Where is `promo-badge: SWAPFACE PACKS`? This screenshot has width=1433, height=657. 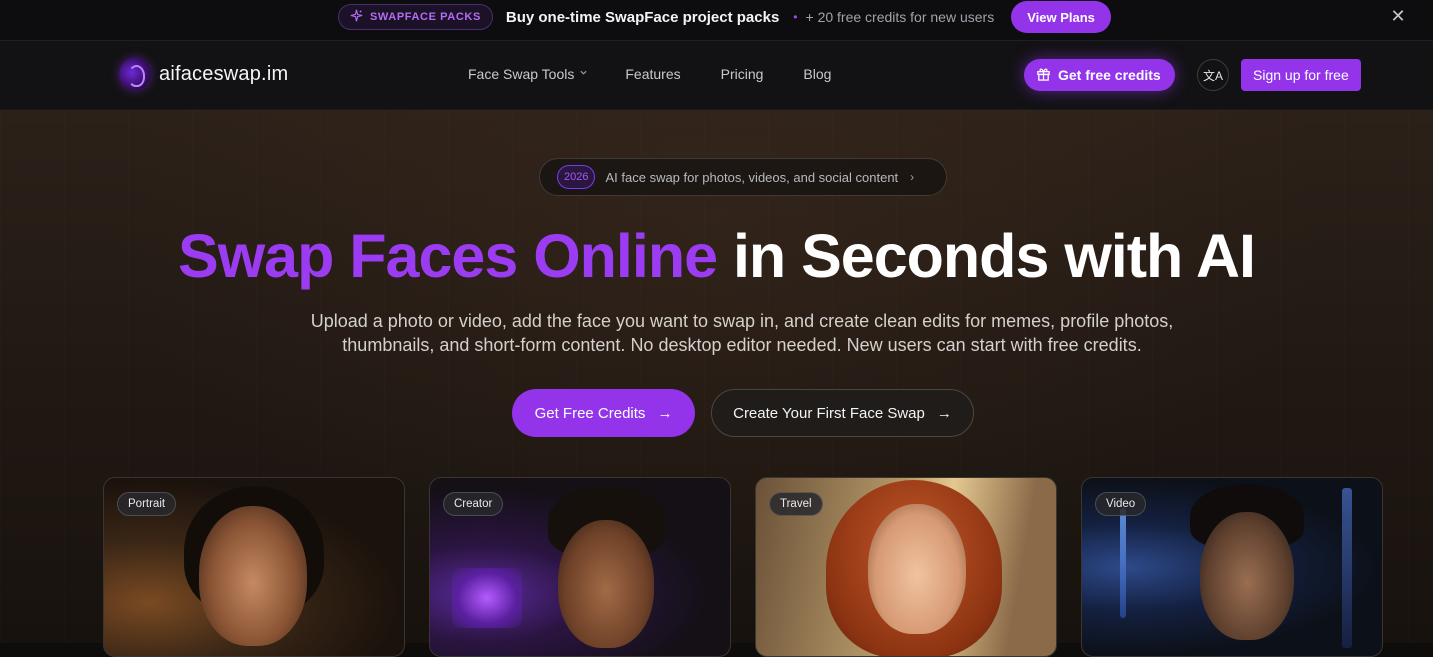
promo-badge: SWAPFACE PACKS is located at coordinates (415, 17).